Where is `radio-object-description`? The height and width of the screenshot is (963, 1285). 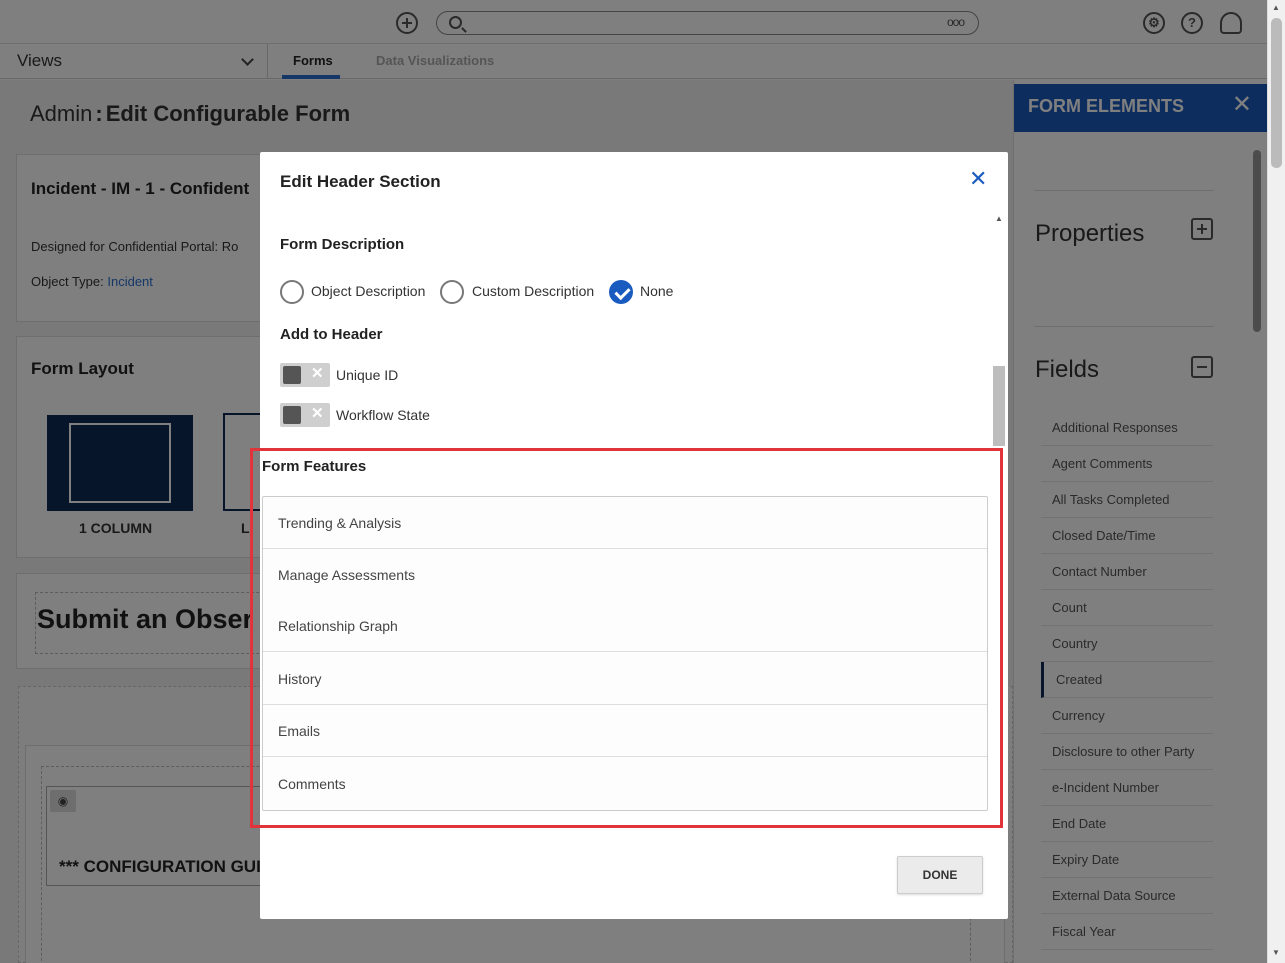
radio-object-description is located at coordinates (292, 292).